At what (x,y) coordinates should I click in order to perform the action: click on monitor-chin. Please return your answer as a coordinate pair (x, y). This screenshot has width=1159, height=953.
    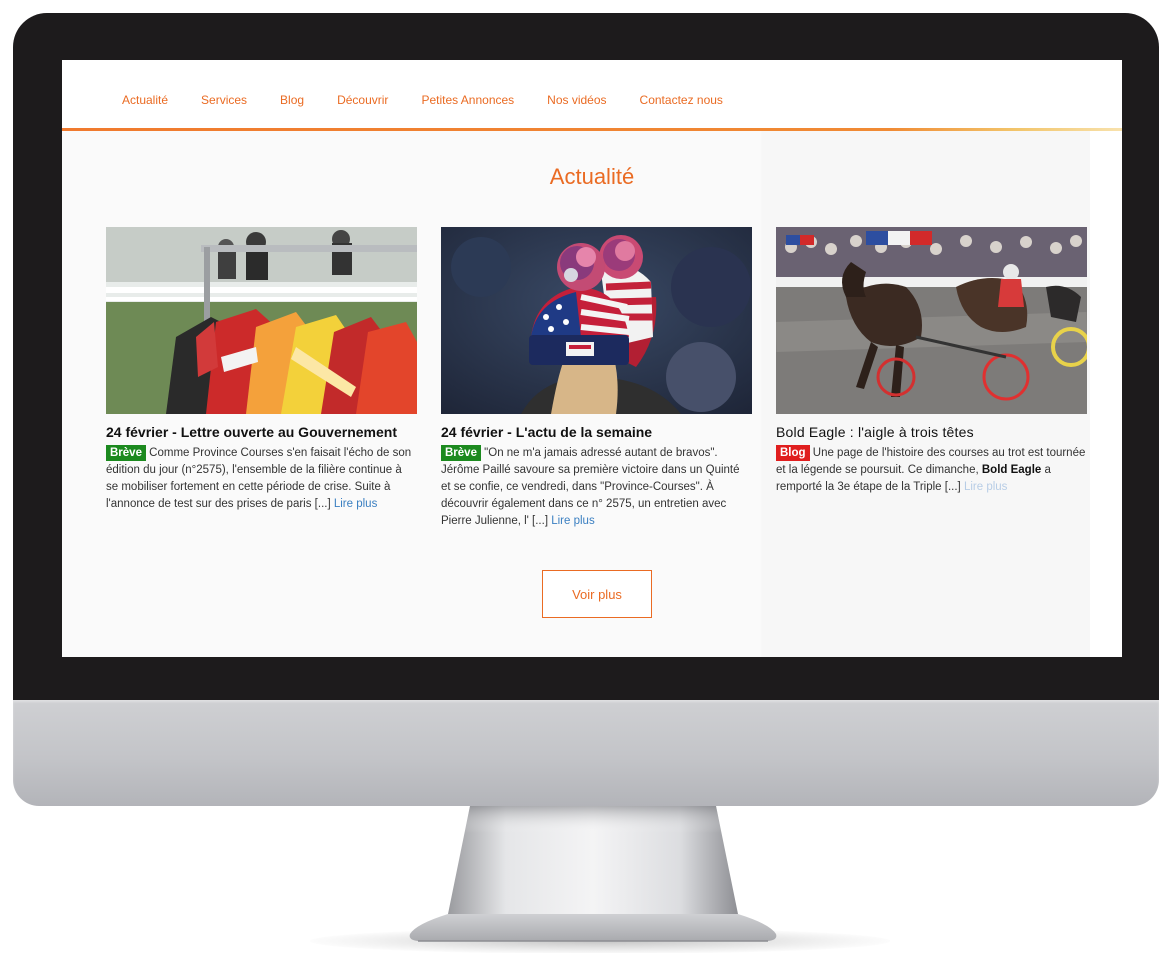
    Looking at the image, I should click on (586, 753).